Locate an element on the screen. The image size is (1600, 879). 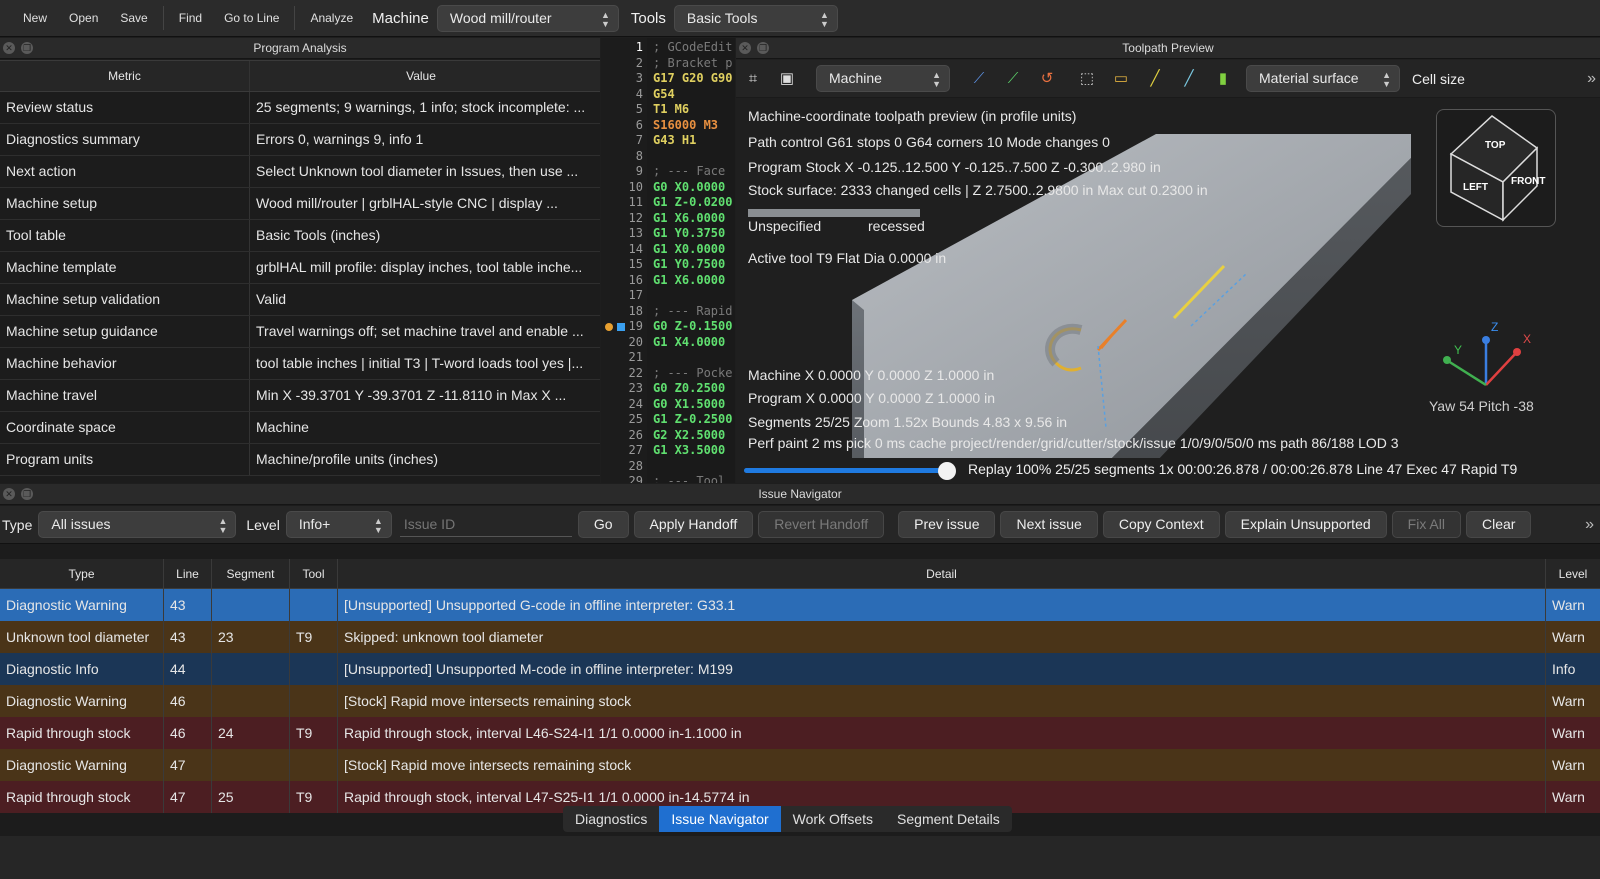
analysis-row: Machine setup validation Valid is located at coordinates (300, 300).